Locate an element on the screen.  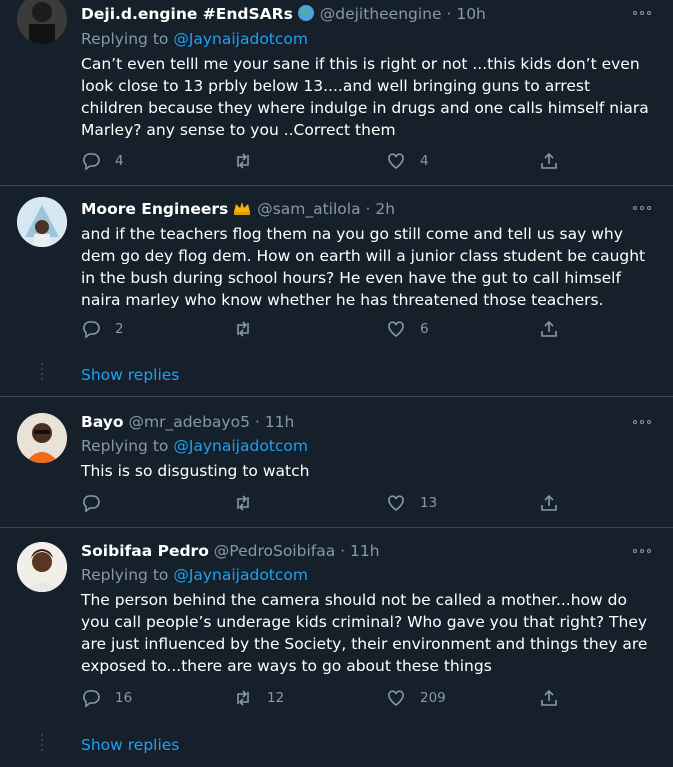
display-name: Soibifaa Pedro is located at coordinates (145, 551).